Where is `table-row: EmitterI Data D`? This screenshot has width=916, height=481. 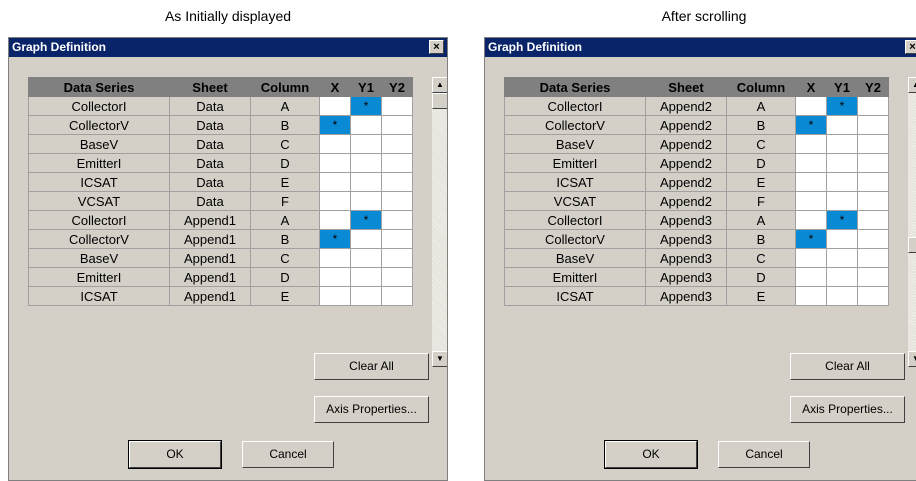
table-row: EmitterI Data D is located at coordinates (220, 163).